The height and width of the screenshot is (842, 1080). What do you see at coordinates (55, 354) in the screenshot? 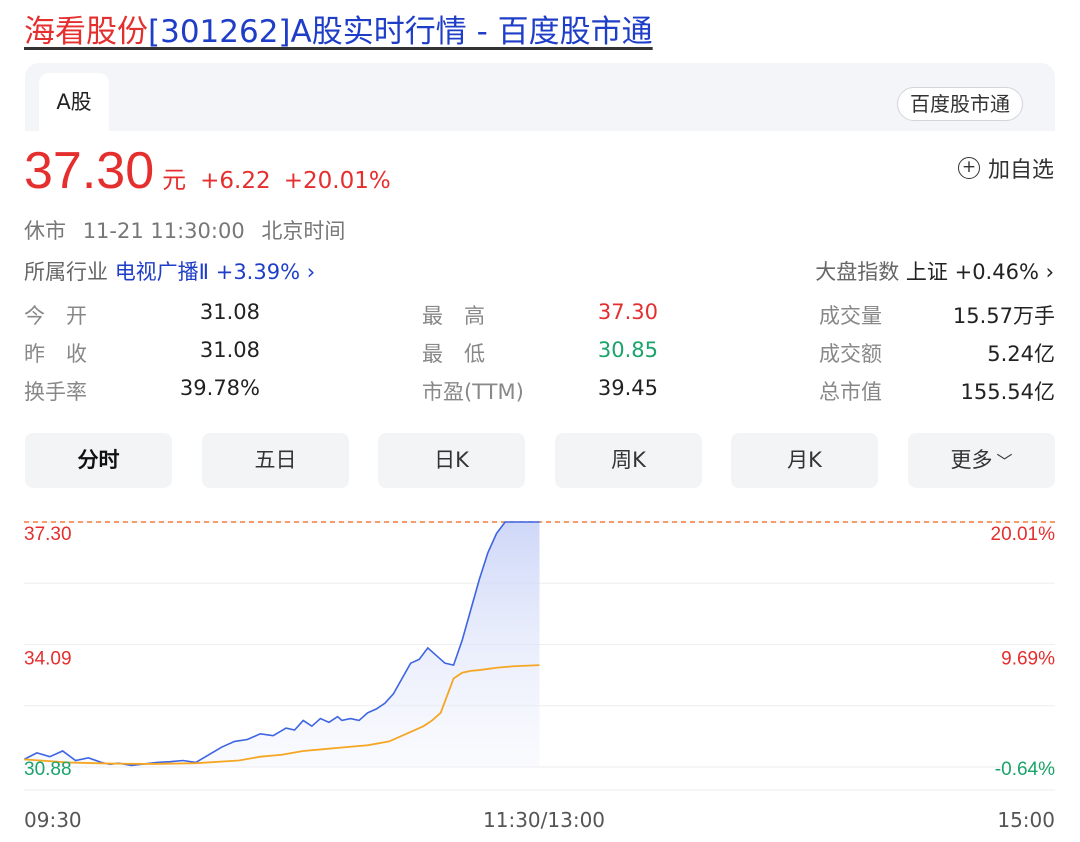
I see `stat-label: 昨 收` at bounding box center [55, 354].